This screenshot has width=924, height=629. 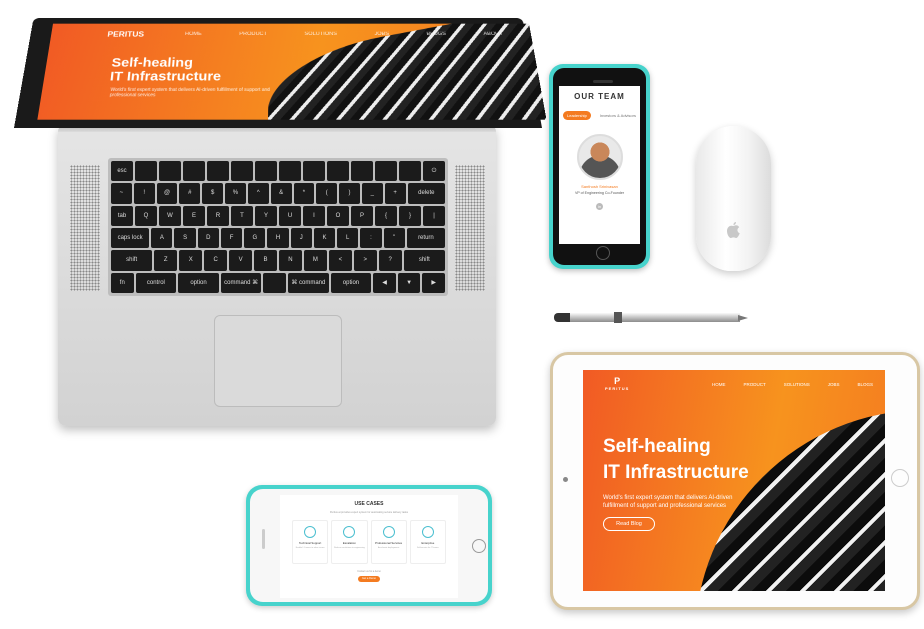 What do you see at coordinates (394, 238) in the screenshot?
I see `keyboard-key: "` at bounding box center [394, 238].